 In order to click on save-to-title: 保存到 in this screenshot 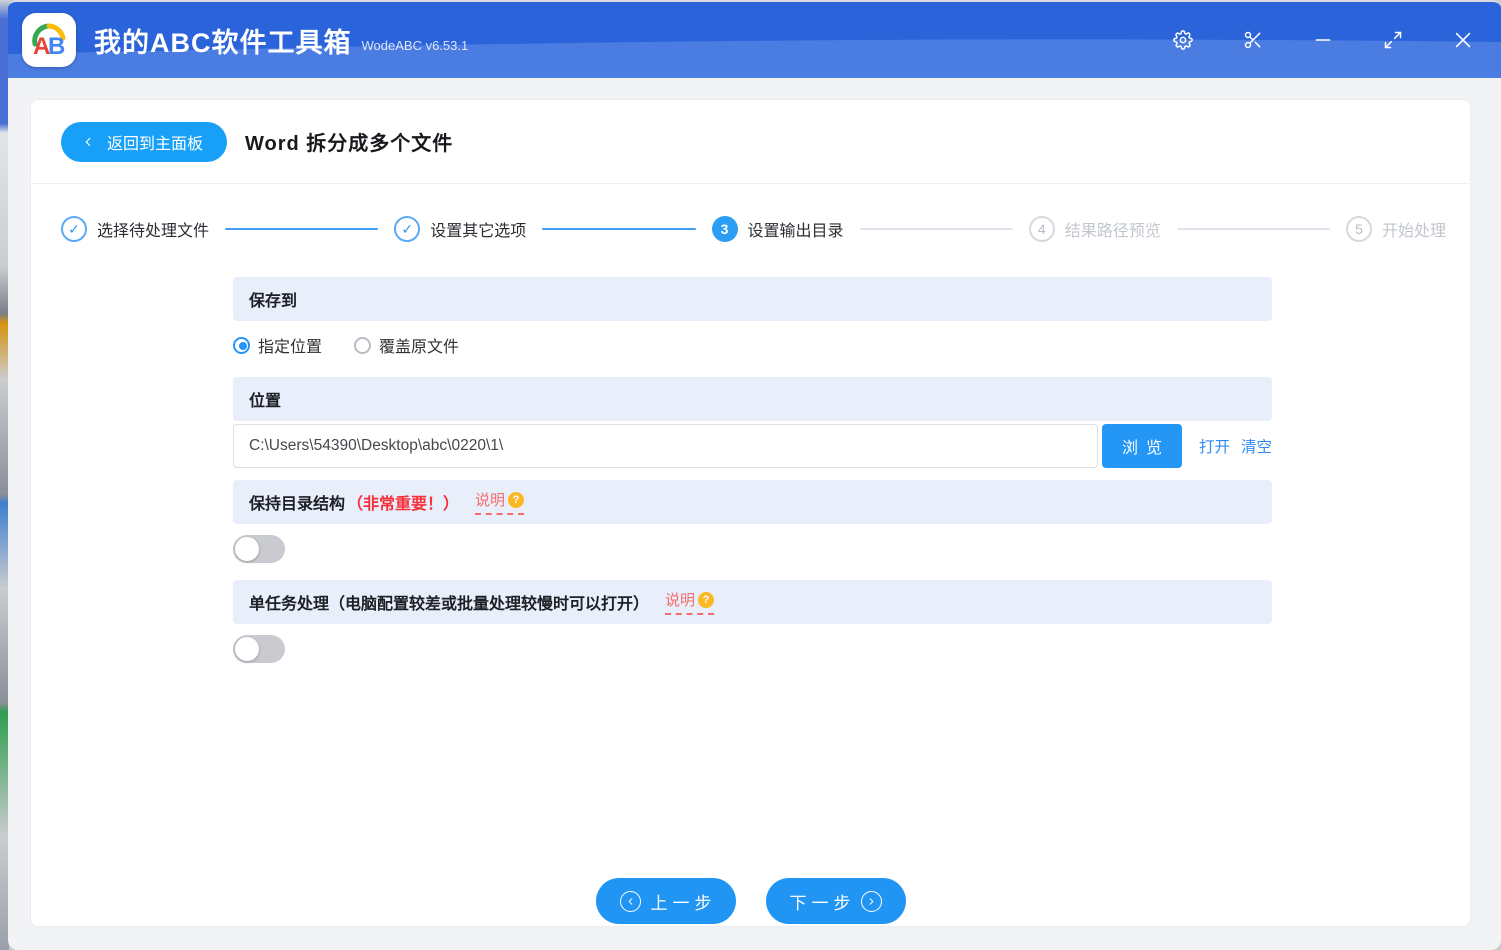, I will do `click(273, 301)`.